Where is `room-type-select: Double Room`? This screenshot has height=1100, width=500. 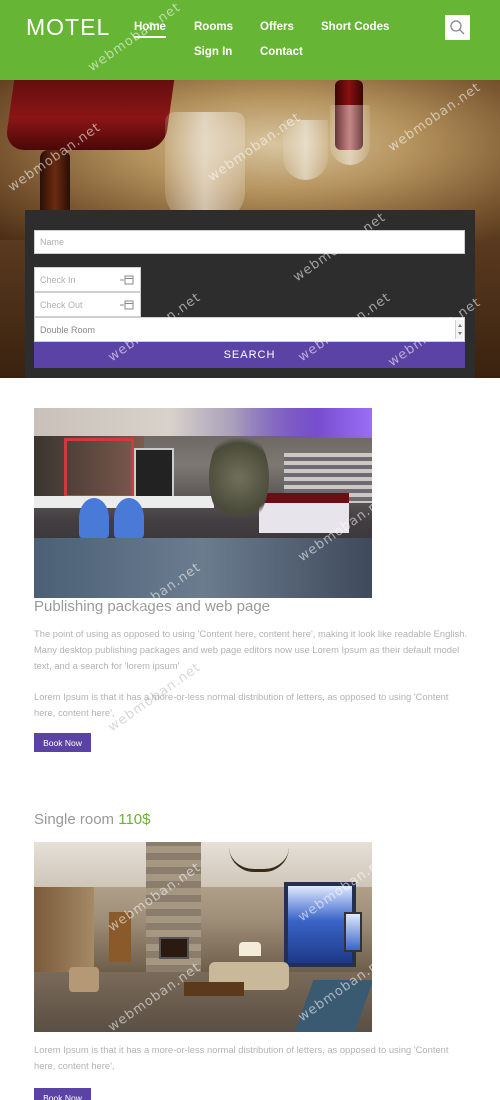
room-type-select: Double Room is located at coordinates (249, 329).